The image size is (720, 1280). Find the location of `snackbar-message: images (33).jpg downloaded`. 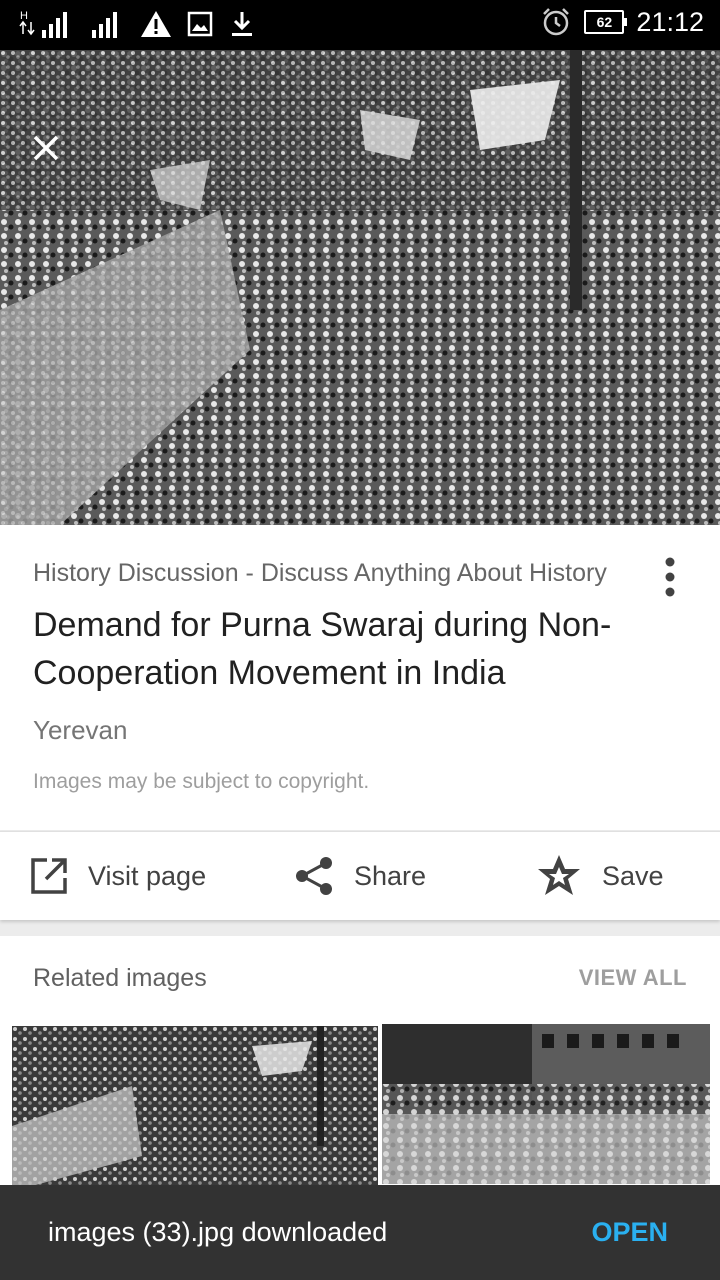

snackbar-message: images (33).jpg downloaded is located at coordinates (218, 1232).